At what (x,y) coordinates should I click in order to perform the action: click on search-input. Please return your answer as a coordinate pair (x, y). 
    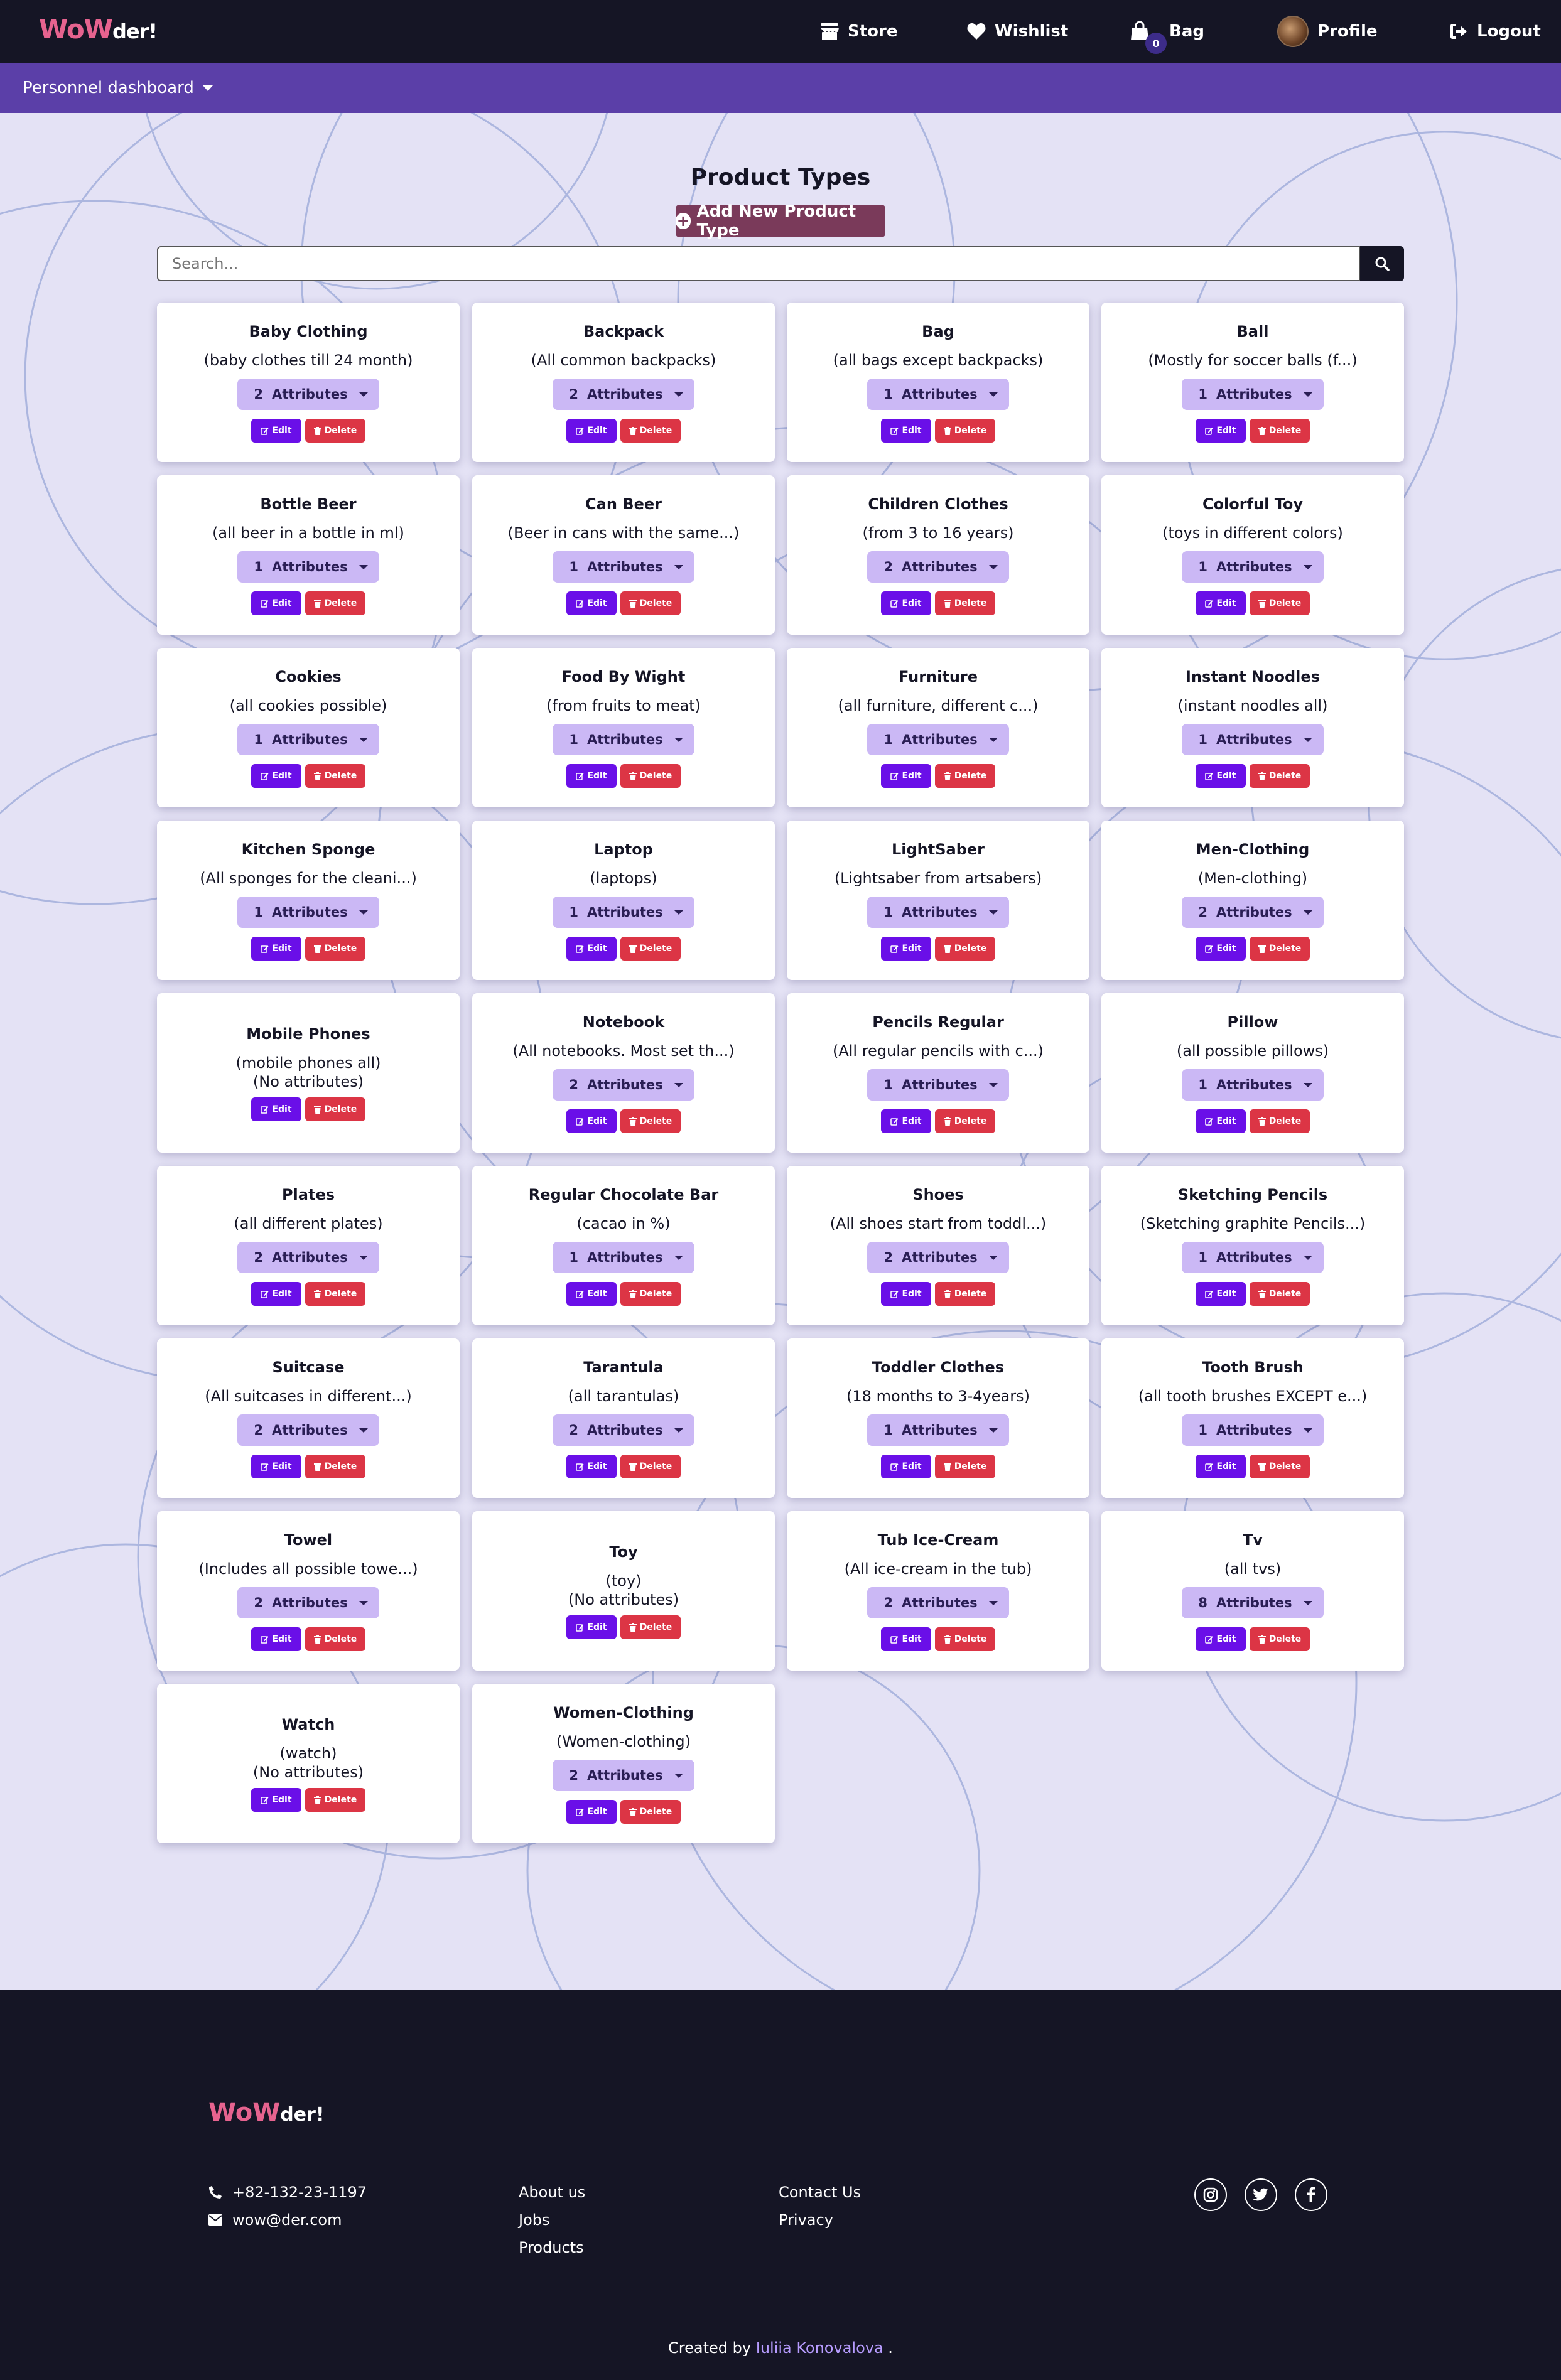
    Looking at the image, I should click on (758, 263).